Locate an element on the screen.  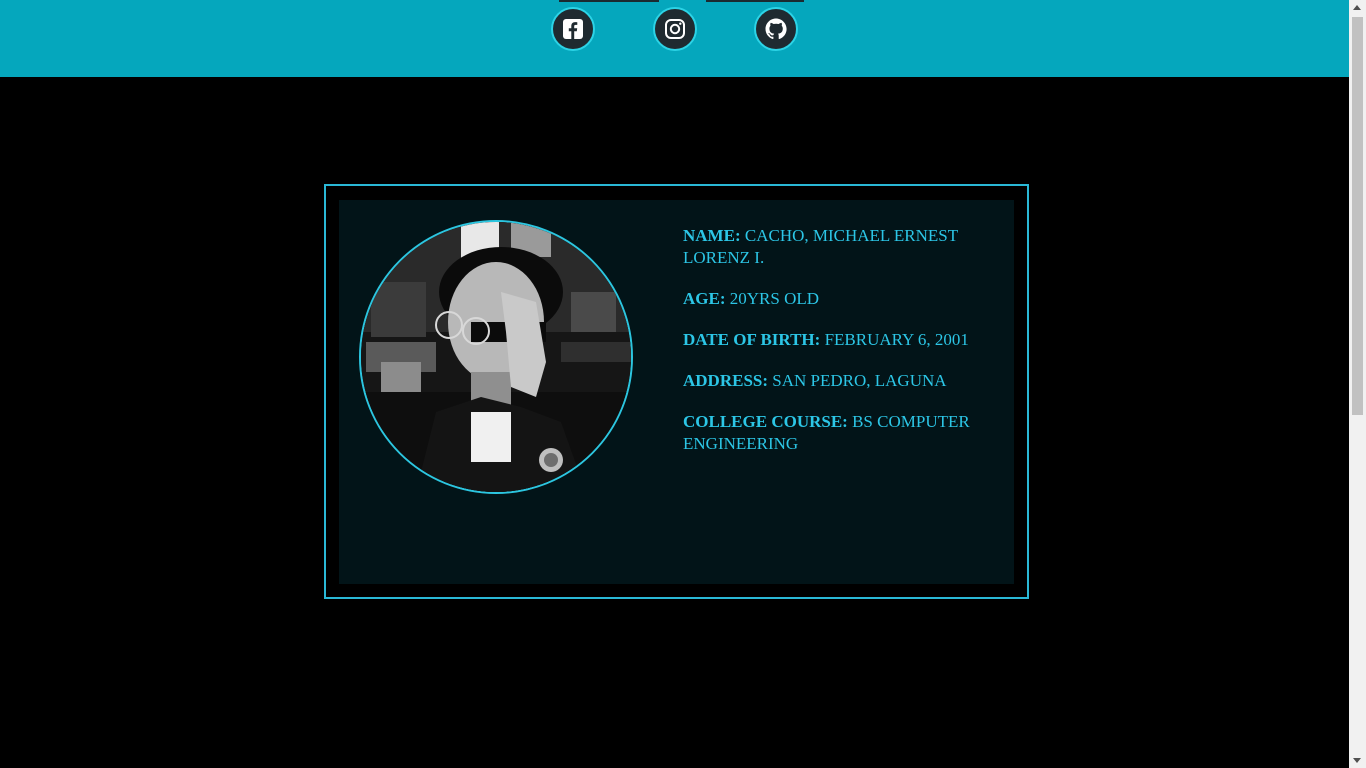
vertical-scrollbar is located at coordinates (1357, 384).